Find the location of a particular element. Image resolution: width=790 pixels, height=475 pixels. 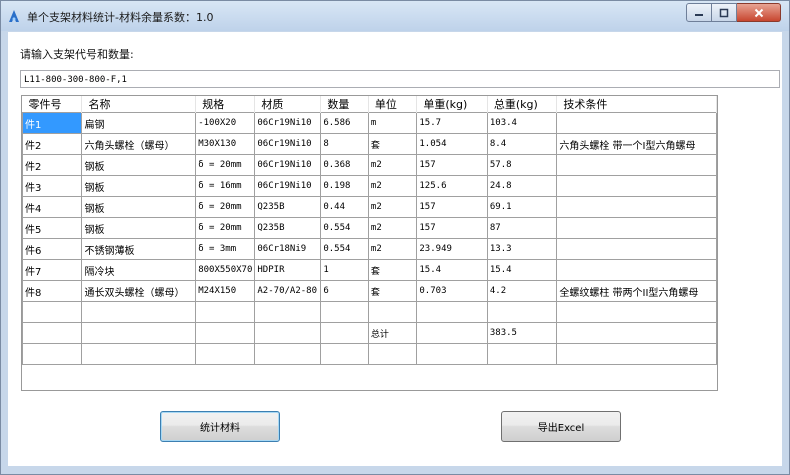

table-cell: 六角头螺栓（螺母） is located at coordinates (139, 144).